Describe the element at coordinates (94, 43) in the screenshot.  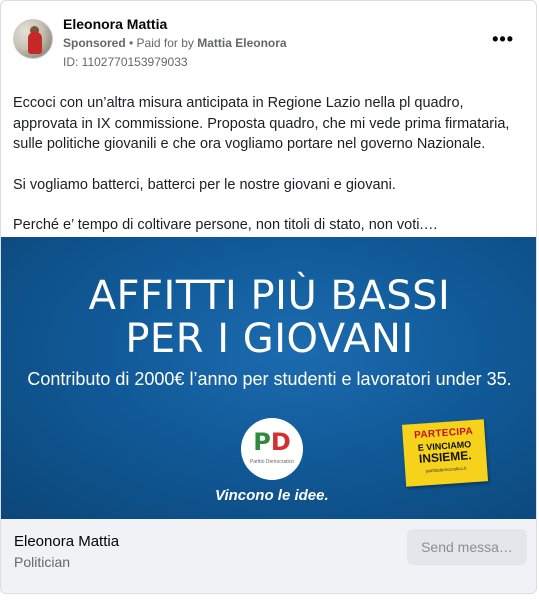
I see `sponsored-label: Sponsored` at that location.